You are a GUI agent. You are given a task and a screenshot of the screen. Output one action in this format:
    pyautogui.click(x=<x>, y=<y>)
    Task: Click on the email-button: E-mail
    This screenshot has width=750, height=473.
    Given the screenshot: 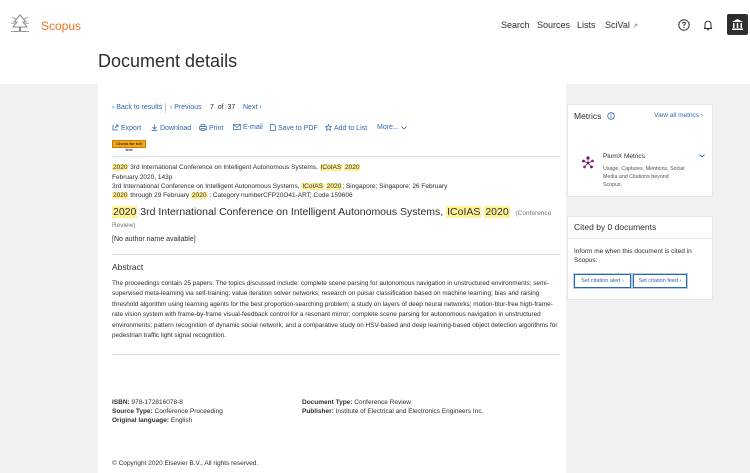 What is the action you would take?
    pyautogui.click(x=248, y=127)
    